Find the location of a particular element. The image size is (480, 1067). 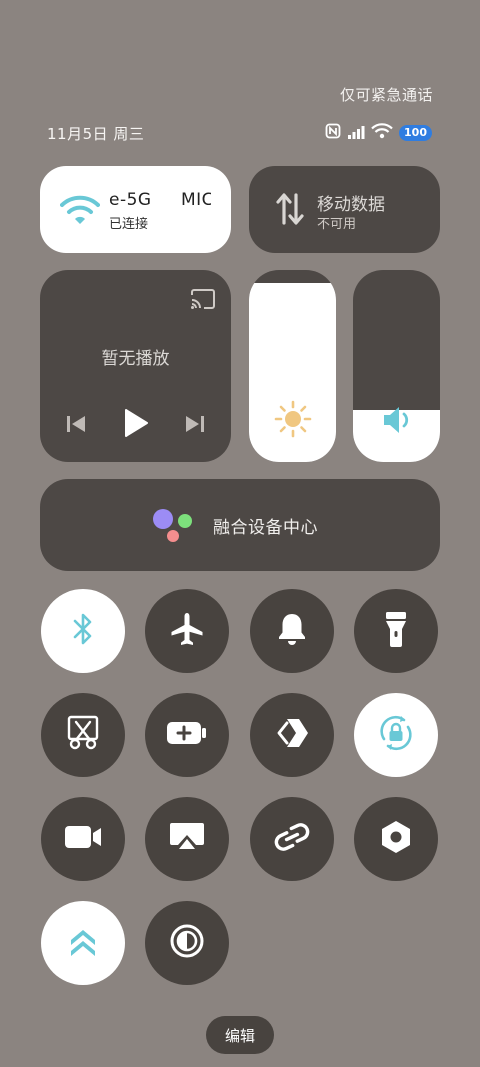

emergency-calls-only: 仅可紧急通话 is located at coordinates (386, 95).